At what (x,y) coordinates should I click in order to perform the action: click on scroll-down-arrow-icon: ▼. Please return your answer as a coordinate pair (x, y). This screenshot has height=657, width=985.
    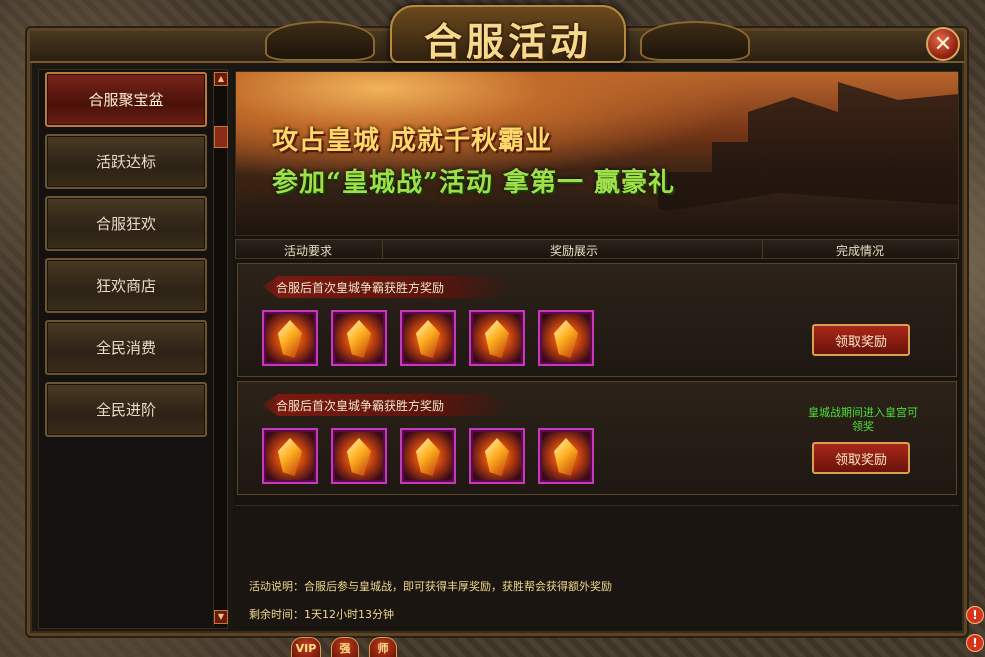
    Looking at the image, I should click on (221, 617).